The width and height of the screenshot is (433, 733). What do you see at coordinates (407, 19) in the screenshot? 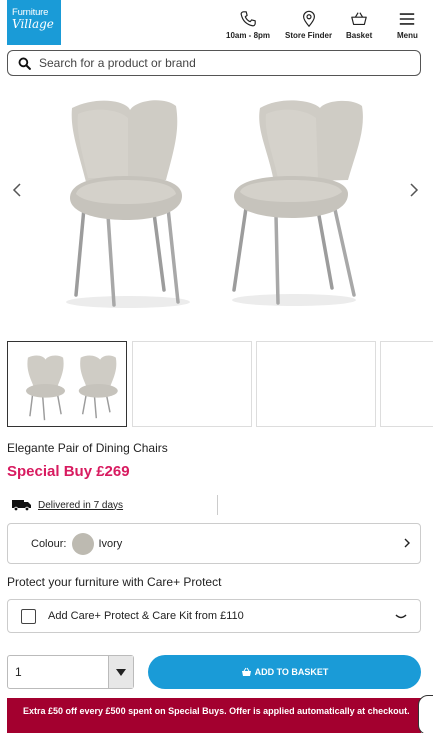
I see `hamburger-icon` at bounding box center [407, 19].